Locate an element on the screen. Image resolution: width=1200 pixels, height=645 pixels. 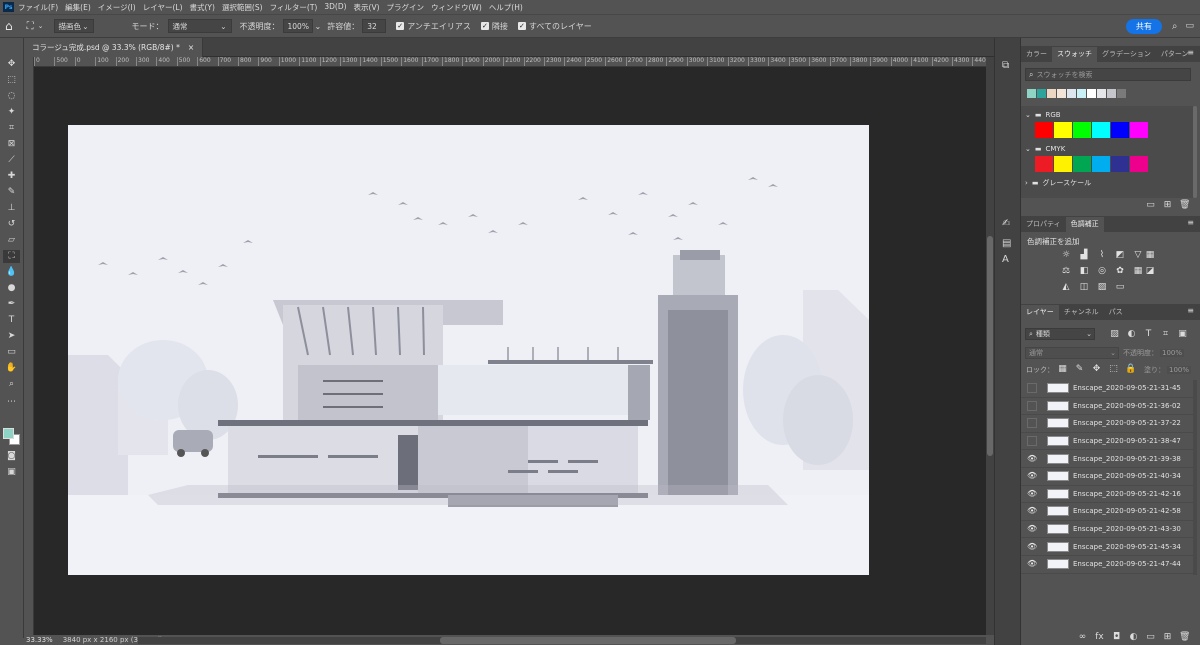
lock-artboard-icon: ⬚ is located at coordinates (1113, 369).